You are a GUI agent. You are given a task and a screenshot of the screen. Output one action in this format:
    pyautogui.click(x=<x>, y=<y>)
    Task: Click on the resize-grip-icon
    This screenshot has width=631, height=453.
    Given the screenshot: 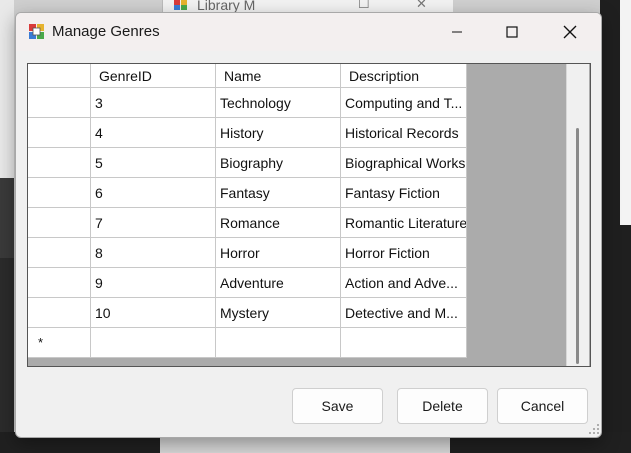 What is the action you would take?
    pyautogui.click(x=594, y=429)
    